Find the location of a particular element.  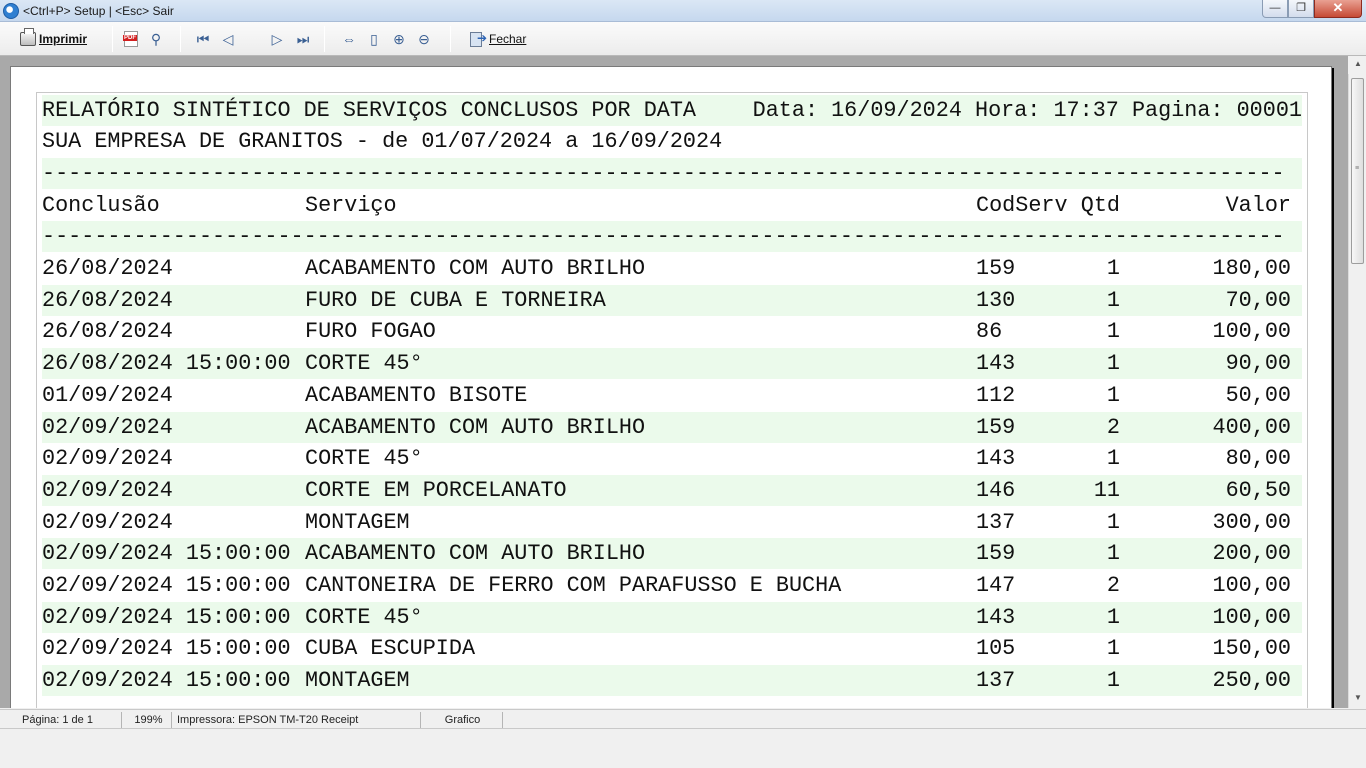

cell-valor: 250,00 is located at coordinates (1251, 681).